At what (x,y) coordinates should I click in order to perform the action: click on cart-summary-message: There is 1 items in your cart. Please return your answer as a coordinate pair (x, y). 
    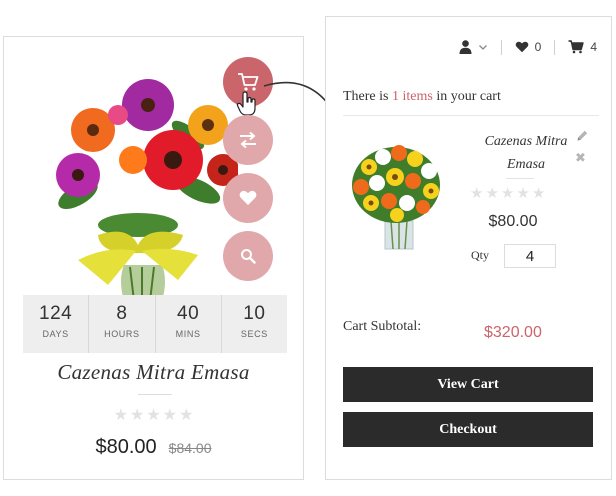
    Looking at the image, I should click on (422, 97).